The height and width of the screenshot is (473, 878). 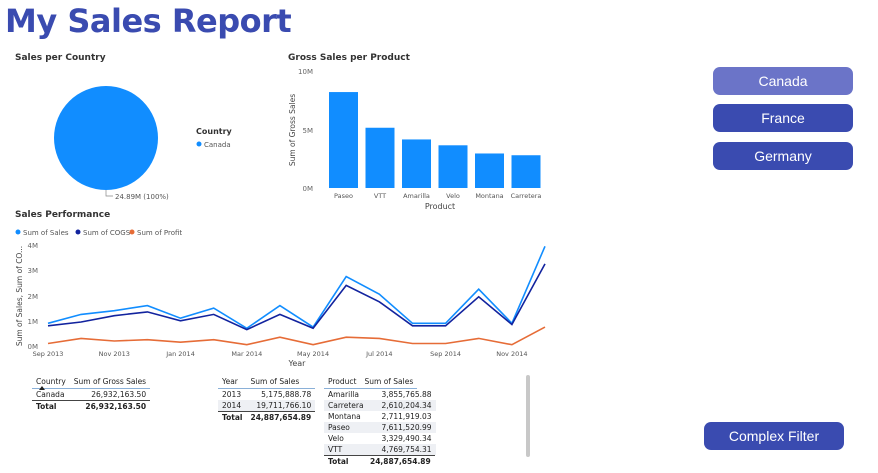 I want to click on table-cell: Amarilla, so click(x=343, y=394).